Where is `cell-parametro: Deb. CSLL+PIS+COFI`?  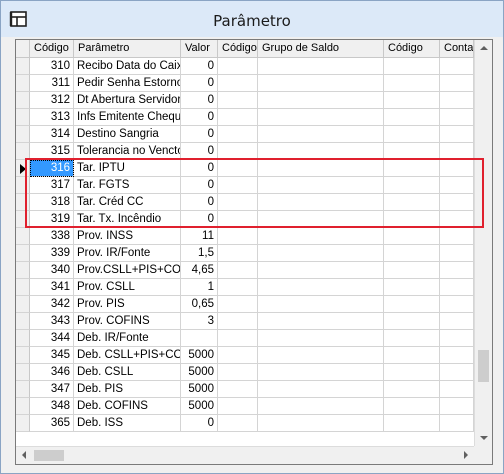 cell-parametro: Deb. CSLL+PIS+COFI is located at coordinates (127, 355).